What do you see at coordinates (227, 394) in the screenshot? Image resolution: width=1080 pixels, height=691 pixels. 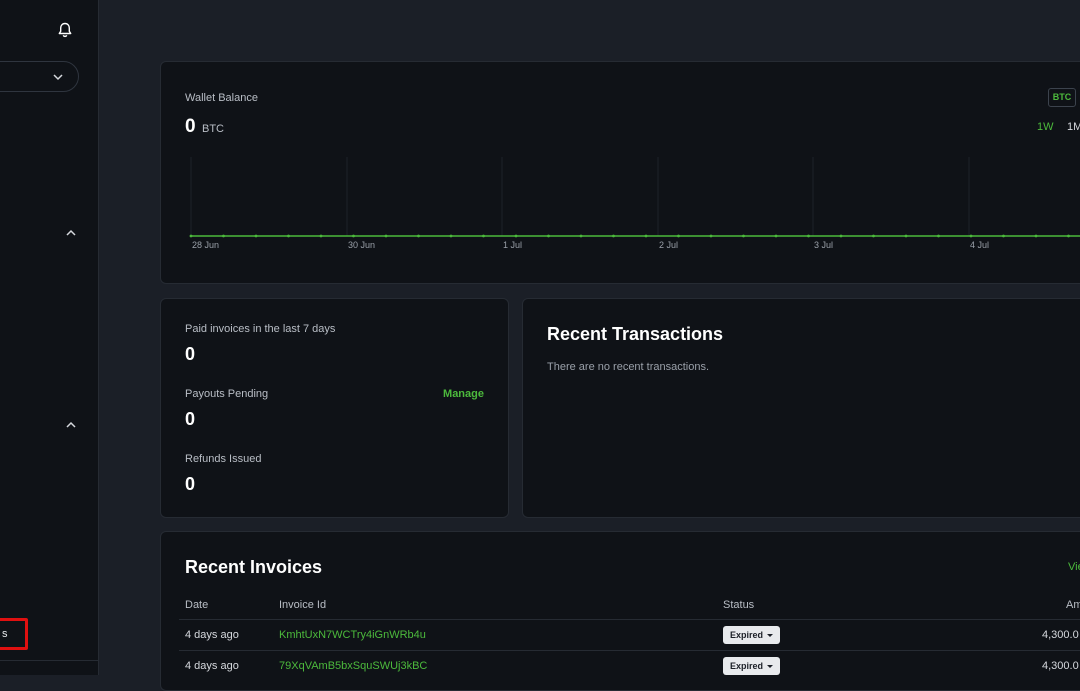 I see `payouts-pending-label: Payouts Pending` at bounding box center [227, 394].